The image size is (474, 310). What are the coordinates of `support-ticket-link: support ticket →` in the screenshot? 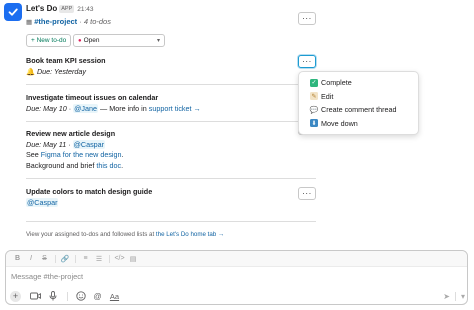 It's located at (175, 108).